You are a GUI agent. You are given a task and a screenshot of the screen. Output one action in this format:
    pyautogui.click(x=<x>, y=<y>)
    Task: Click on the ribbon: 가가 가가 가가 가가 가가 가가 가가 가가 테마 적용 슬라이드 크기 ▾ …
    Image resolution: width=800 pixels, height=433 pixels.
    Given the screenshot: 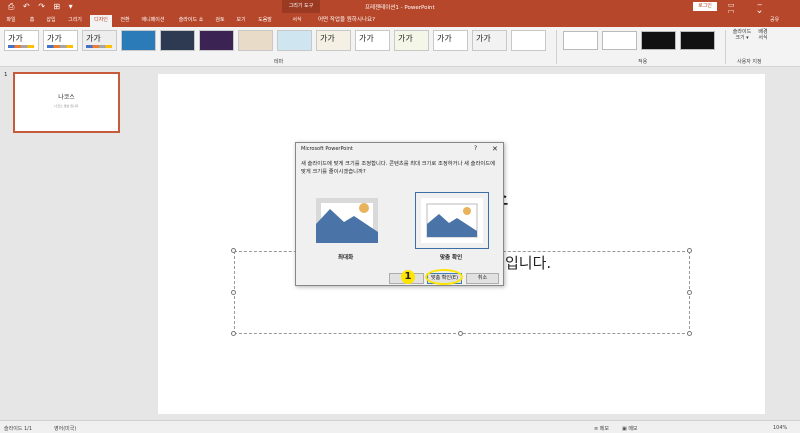 What is the action you would take?
    pyautogui.click(x=400, y=47)
    